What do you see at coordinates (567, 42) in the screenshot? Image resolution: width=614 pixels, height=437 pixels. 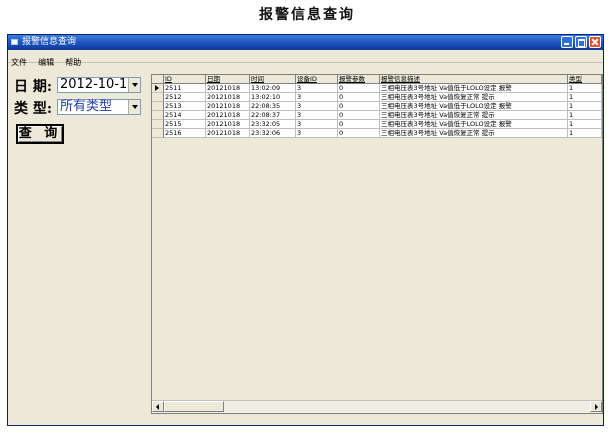 I see `minimize-button` at bounding box center [567, 42].